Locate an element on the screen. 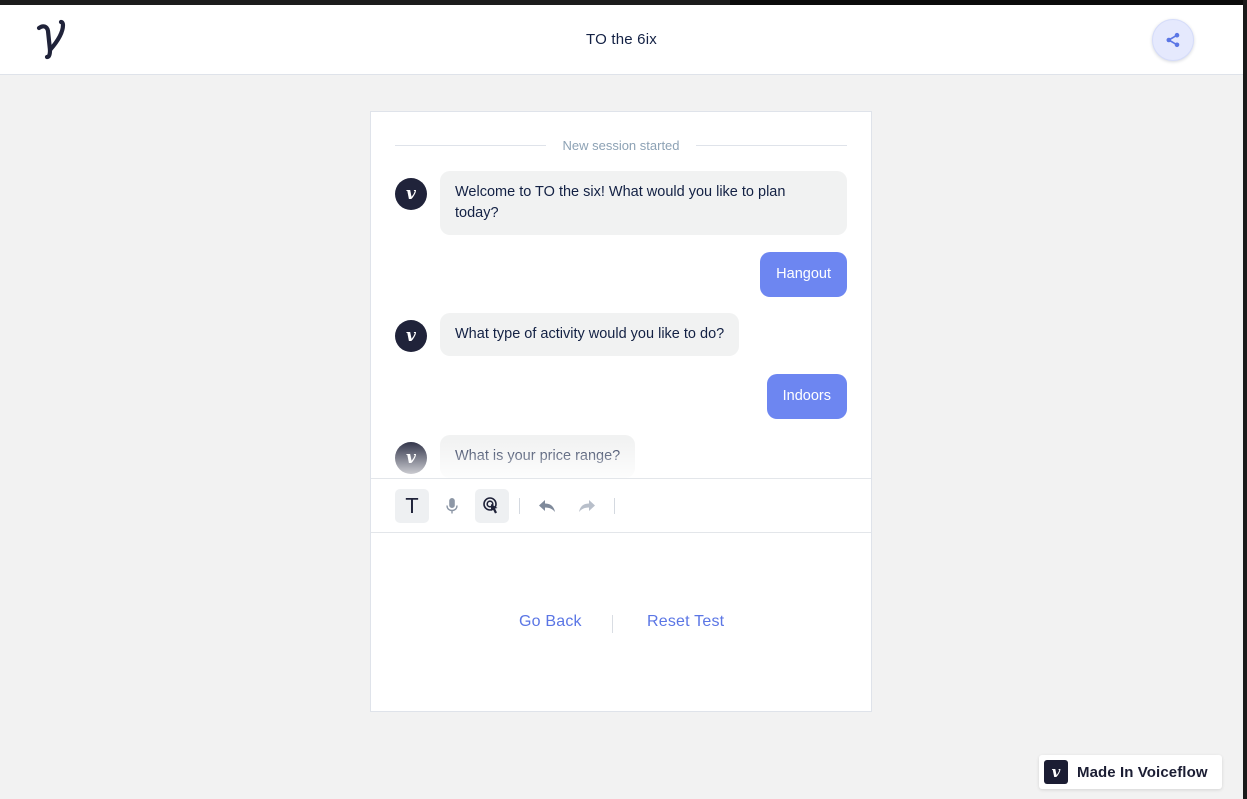 The height and width of the screenshot is (799, 1247). touch-hand-icon is located at coordinates (490, 505).